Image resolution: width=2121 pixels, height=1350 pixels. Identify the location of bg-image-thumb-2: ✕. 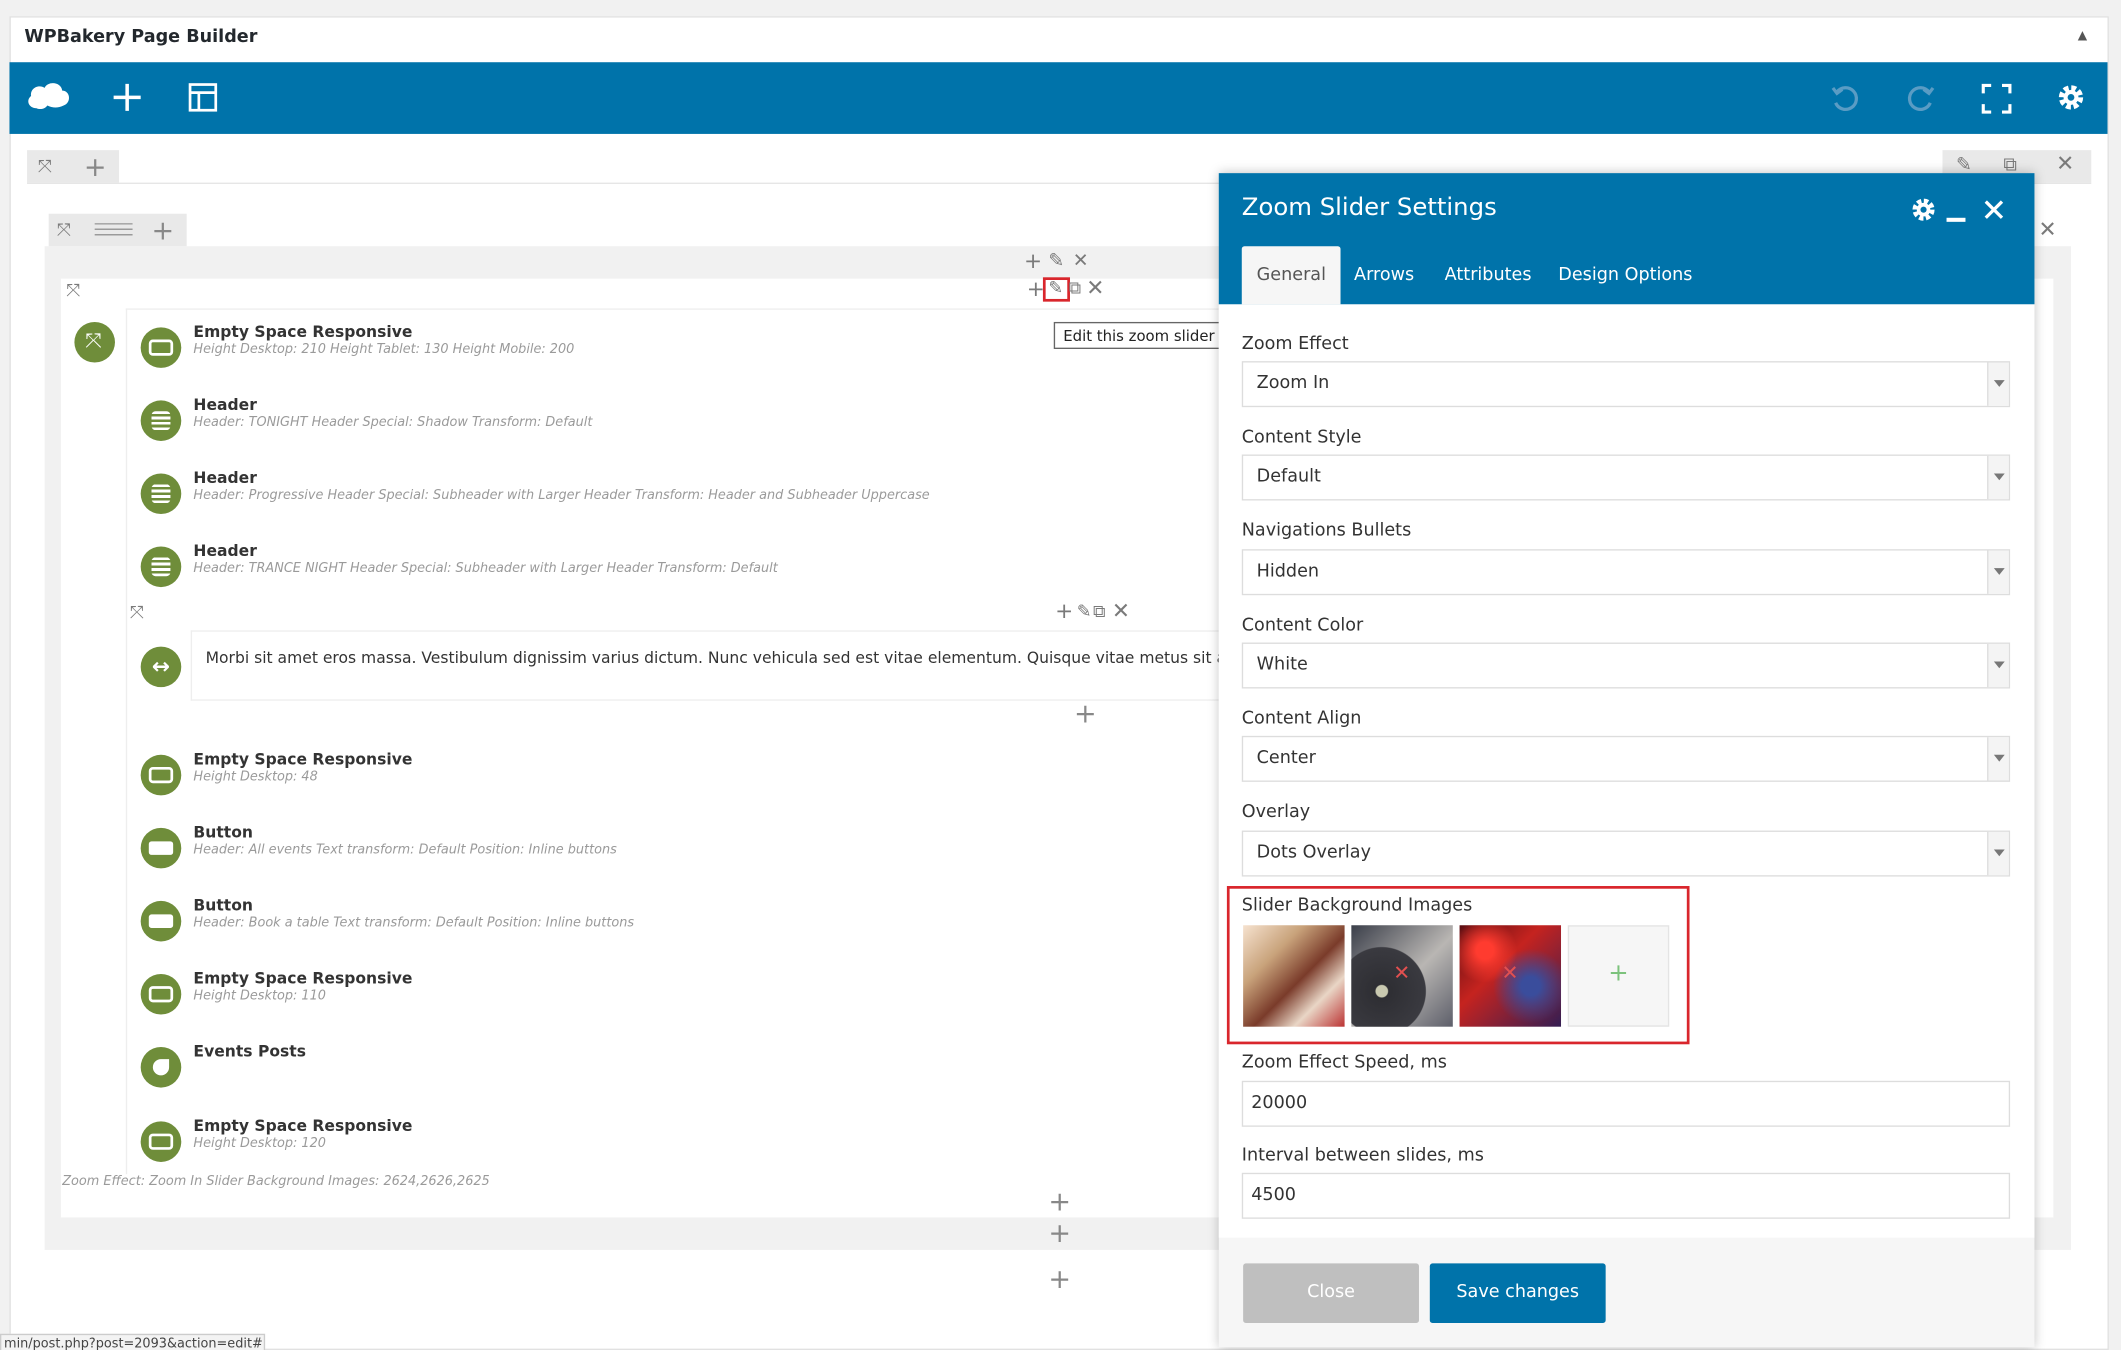
(1402, 976).